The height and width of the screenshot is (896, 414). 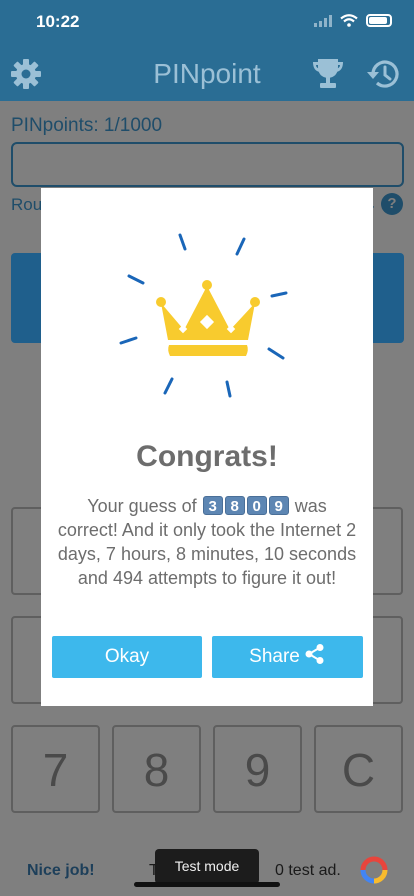 What do you see at coordinates (203, 315) in the screenshot?
I see `crown-icon` at bounding box center [203, 315].